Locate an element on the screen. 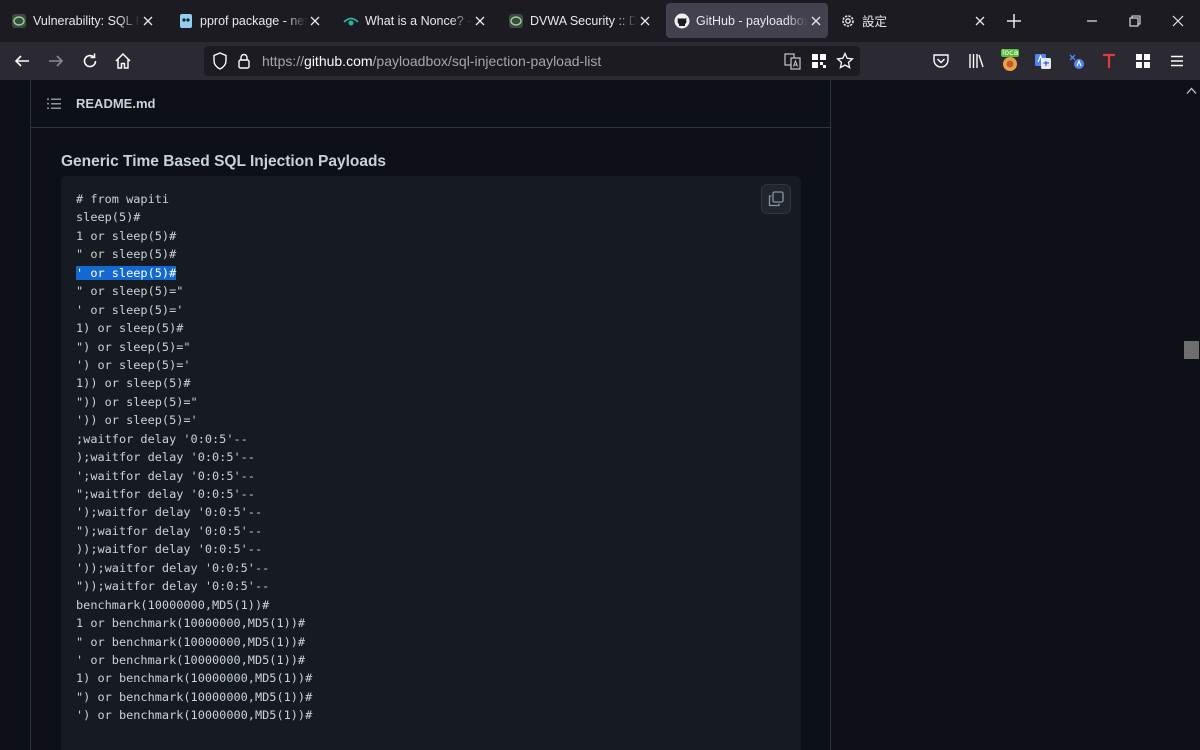 This screenshot has width=1200, height=750. url-path: /payloadbox/sql-injection-payload-list is located at coordinates (487, 61).